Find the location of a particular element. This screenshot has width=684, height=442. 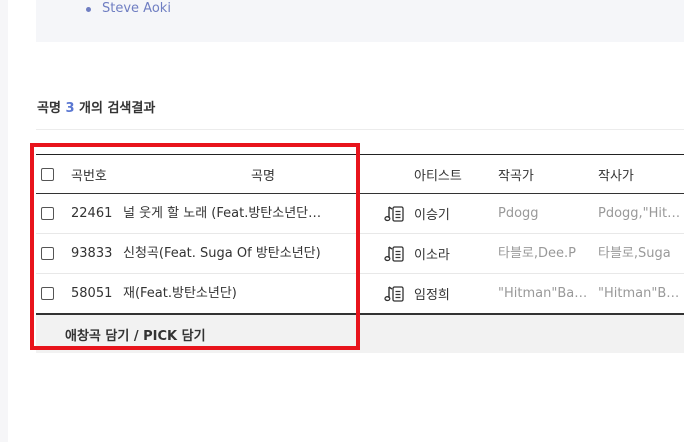

related-artists-panel: Steve Aoki is located at coordinates (360, 21).